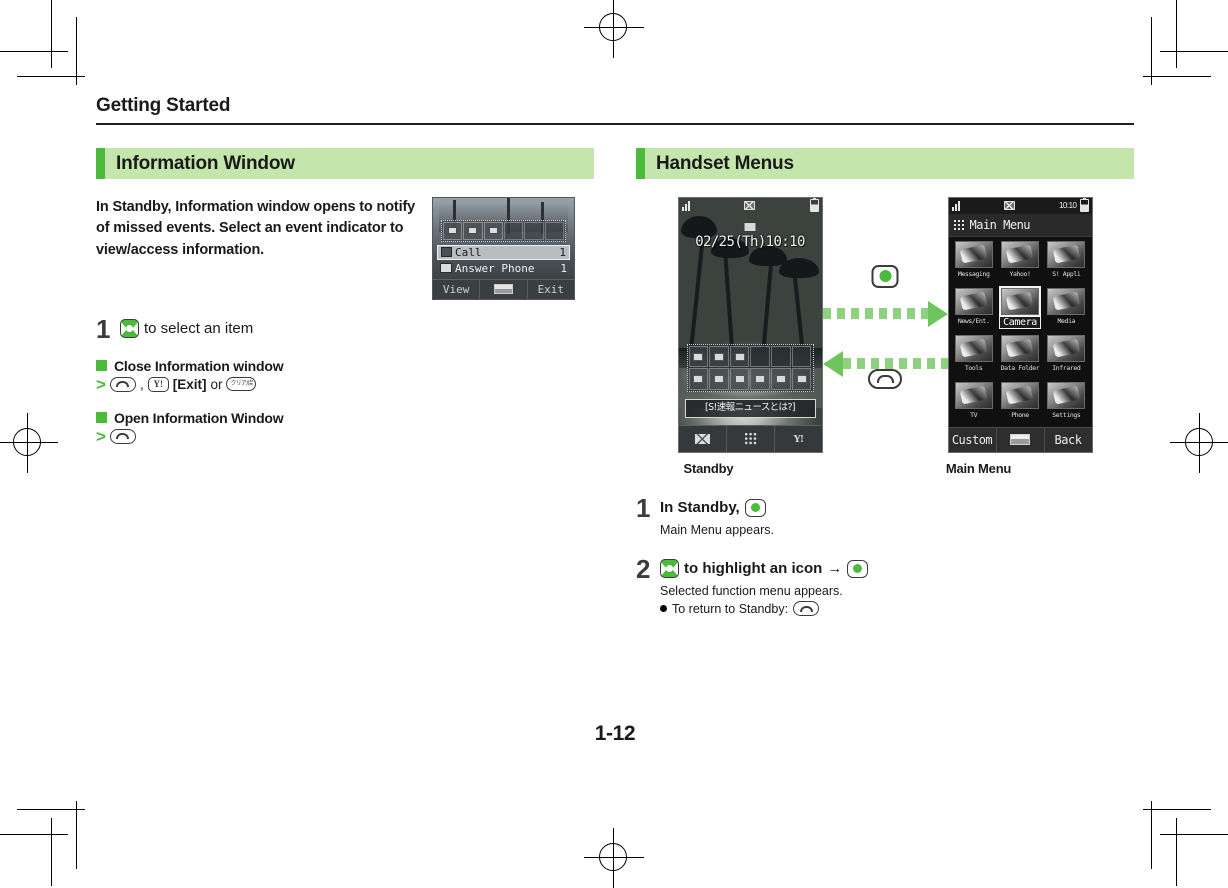 The width and height of the screenshot is (1228, 888). I want to click on main-menu-icon, so click(750, 439).